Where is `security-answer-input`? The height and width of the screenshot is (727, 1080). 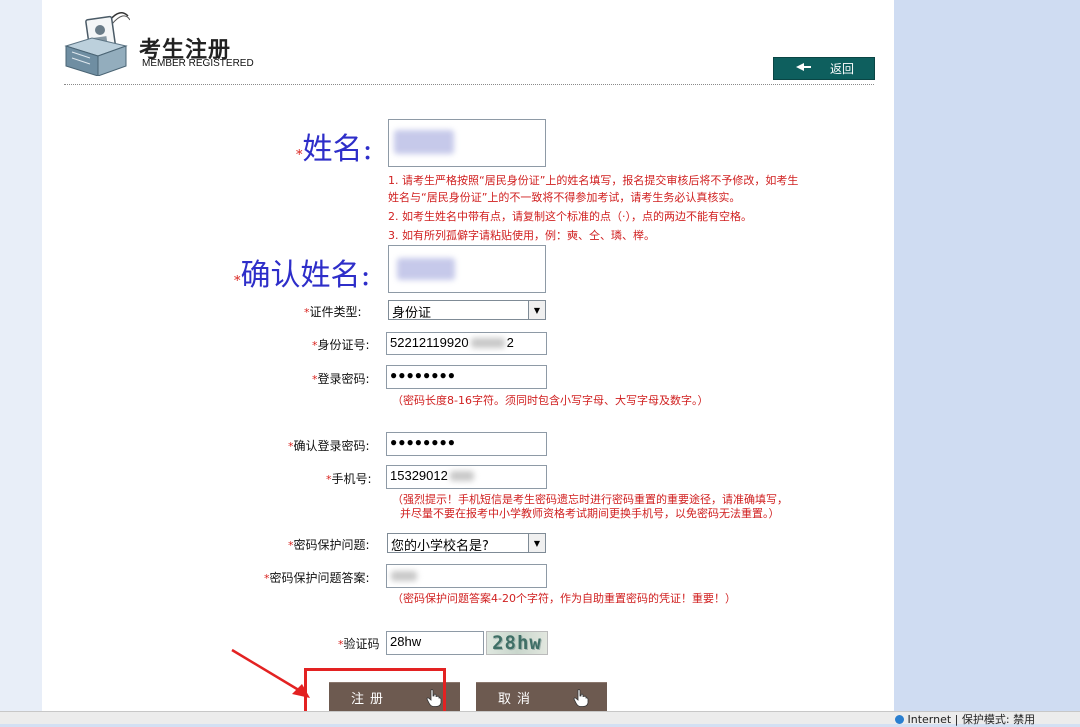 security-answer-input is located at coordinates (466, 576).